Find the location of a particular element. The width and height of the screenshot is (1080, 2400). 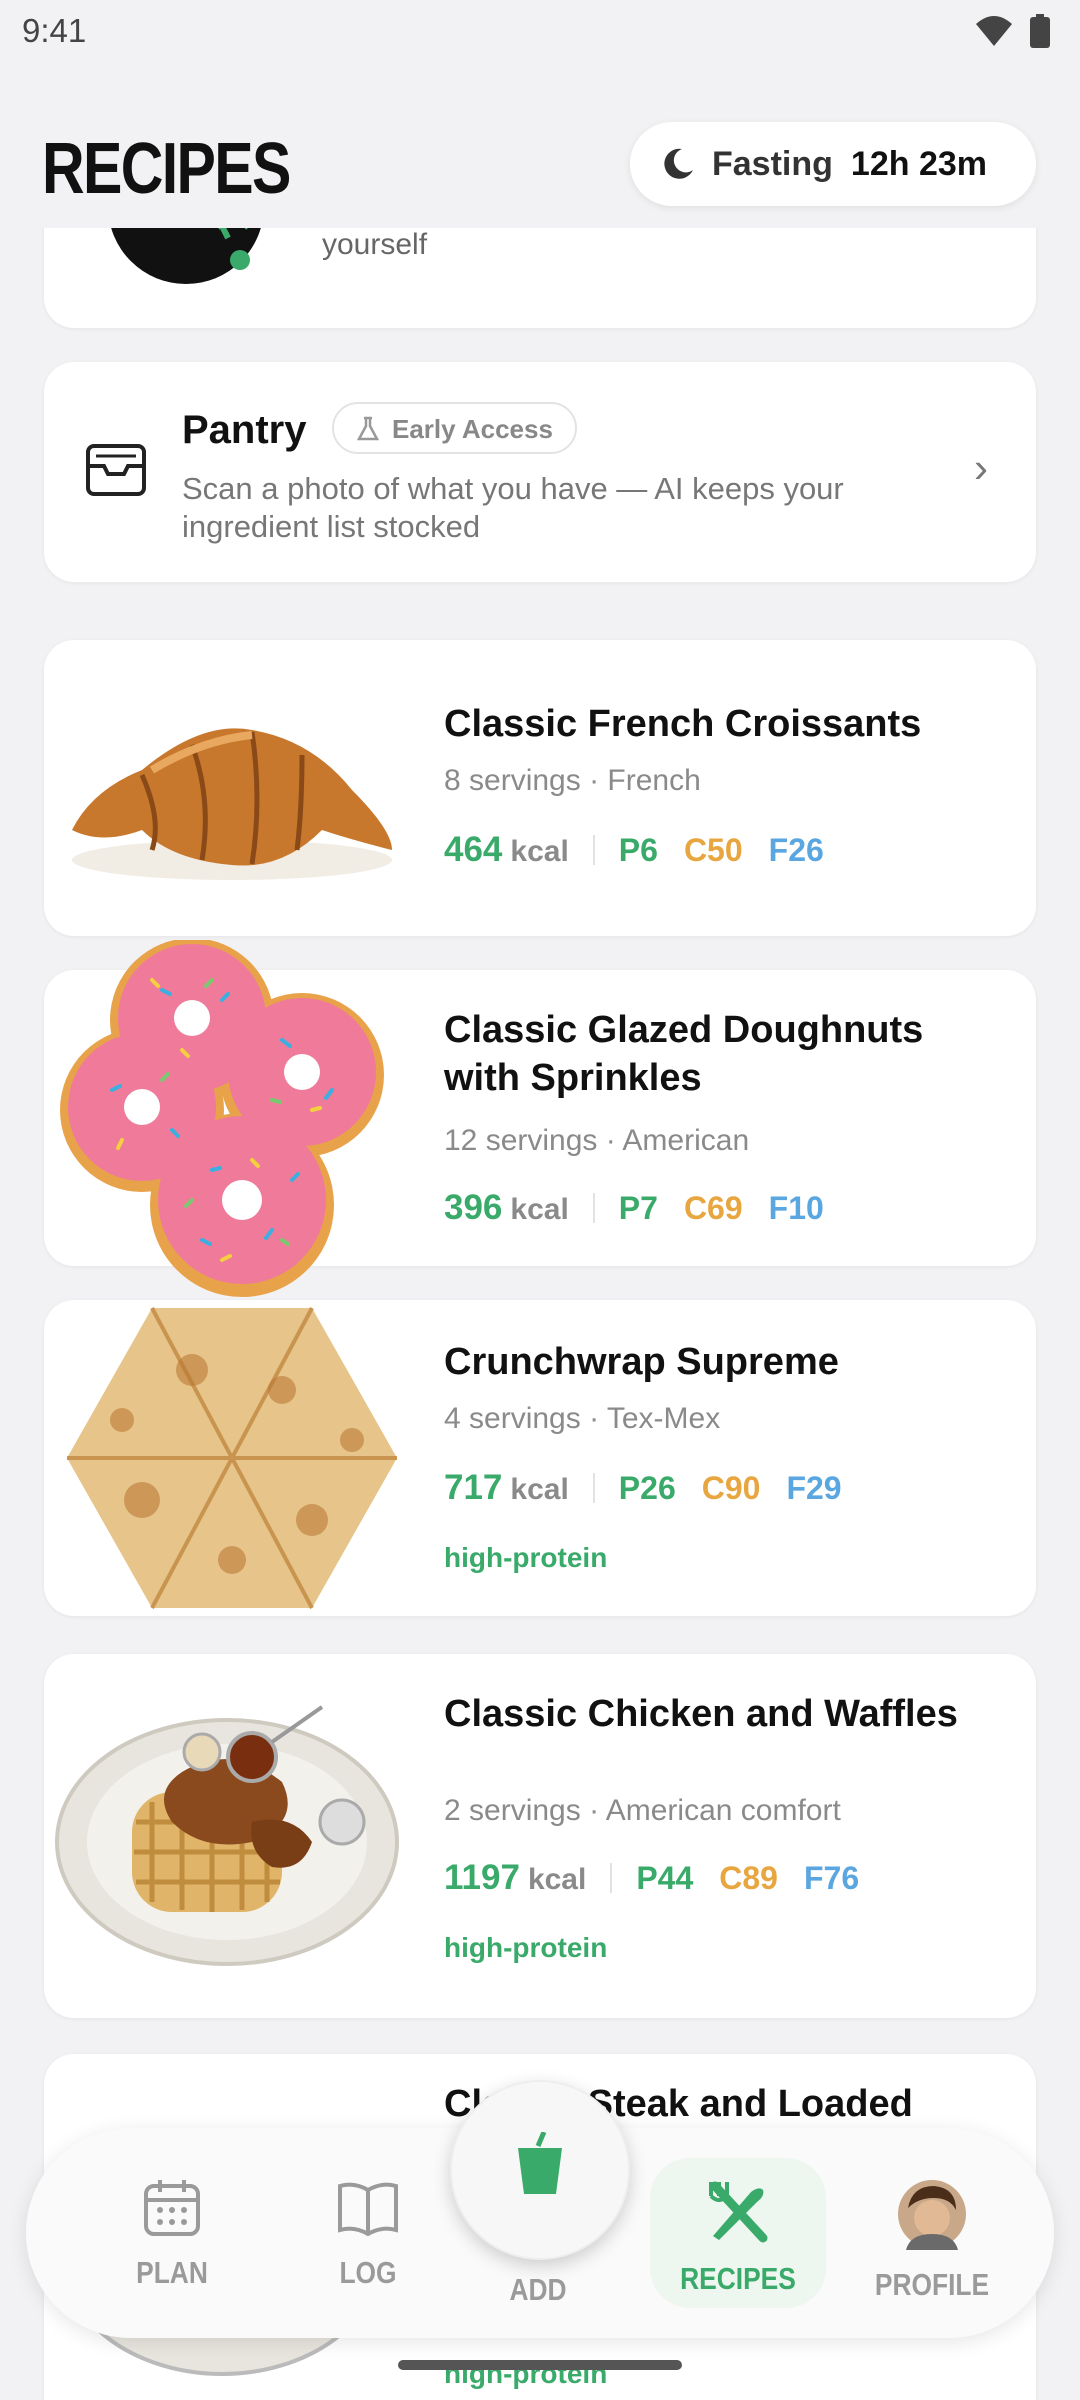

status-bar: 9:41 is located at coordinates (540, 35).